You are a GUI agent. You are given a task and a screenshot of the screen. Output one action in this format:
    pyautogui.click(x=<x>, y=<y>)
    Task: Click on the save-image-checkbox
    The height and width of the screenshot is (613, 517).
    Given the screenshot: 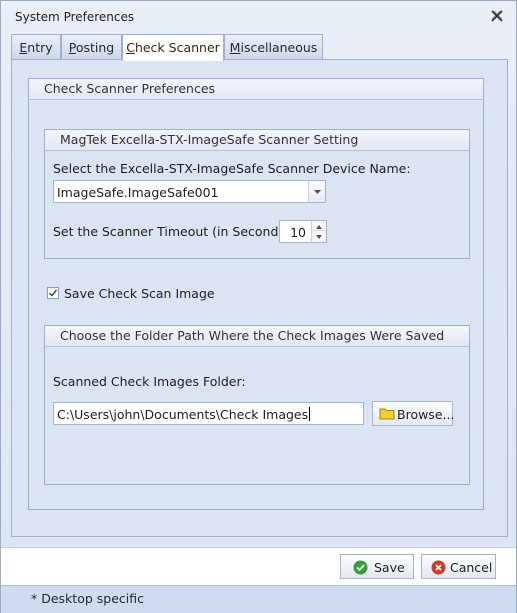 What is the action you would take?
    pyautogui.click(x=53, y=293)
    